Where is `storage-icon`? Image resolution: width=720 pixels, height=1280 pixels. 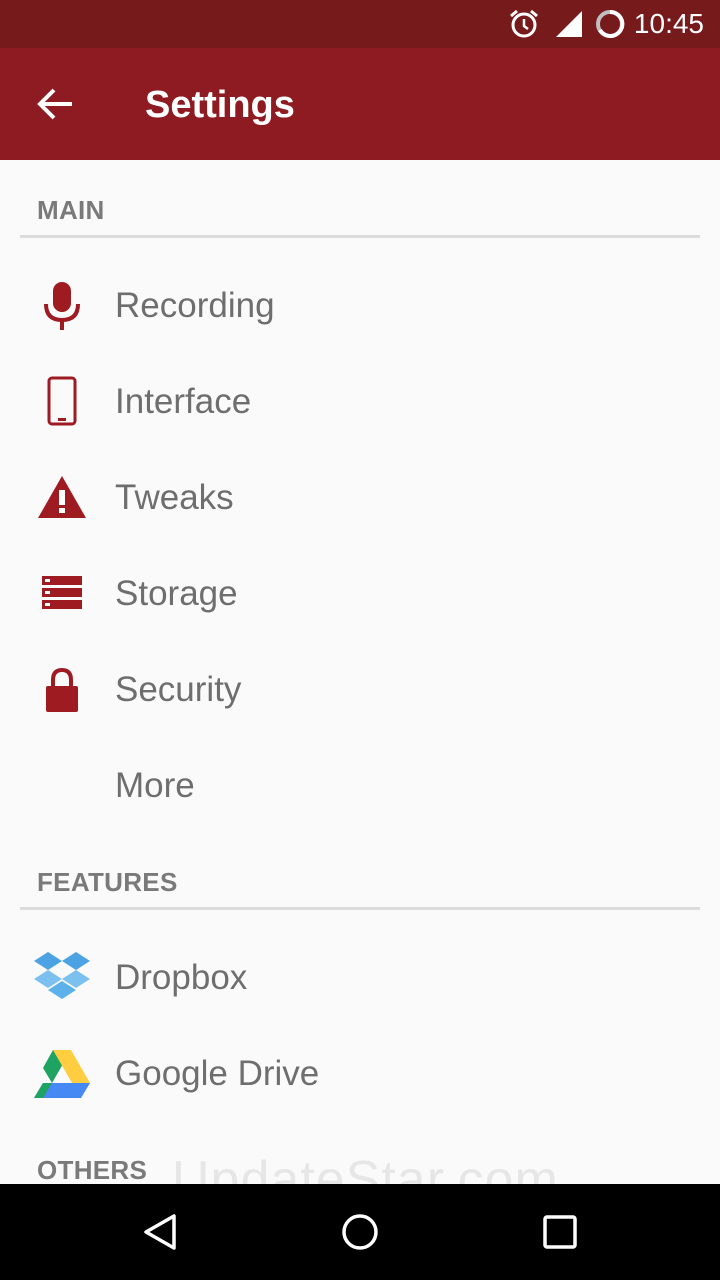 storage-icon is located at coordinates (62, 592).